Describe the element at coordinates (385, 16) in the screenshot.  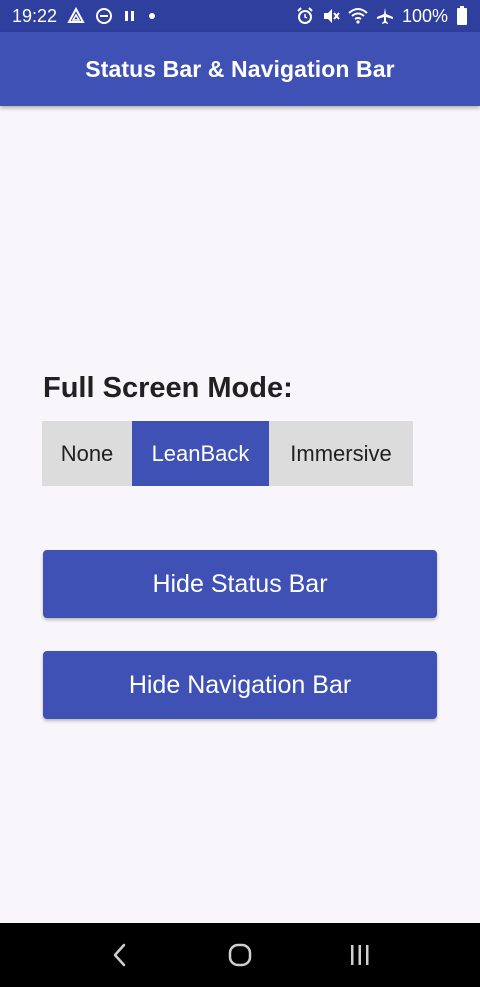
I see `airplane-icon` at that location.